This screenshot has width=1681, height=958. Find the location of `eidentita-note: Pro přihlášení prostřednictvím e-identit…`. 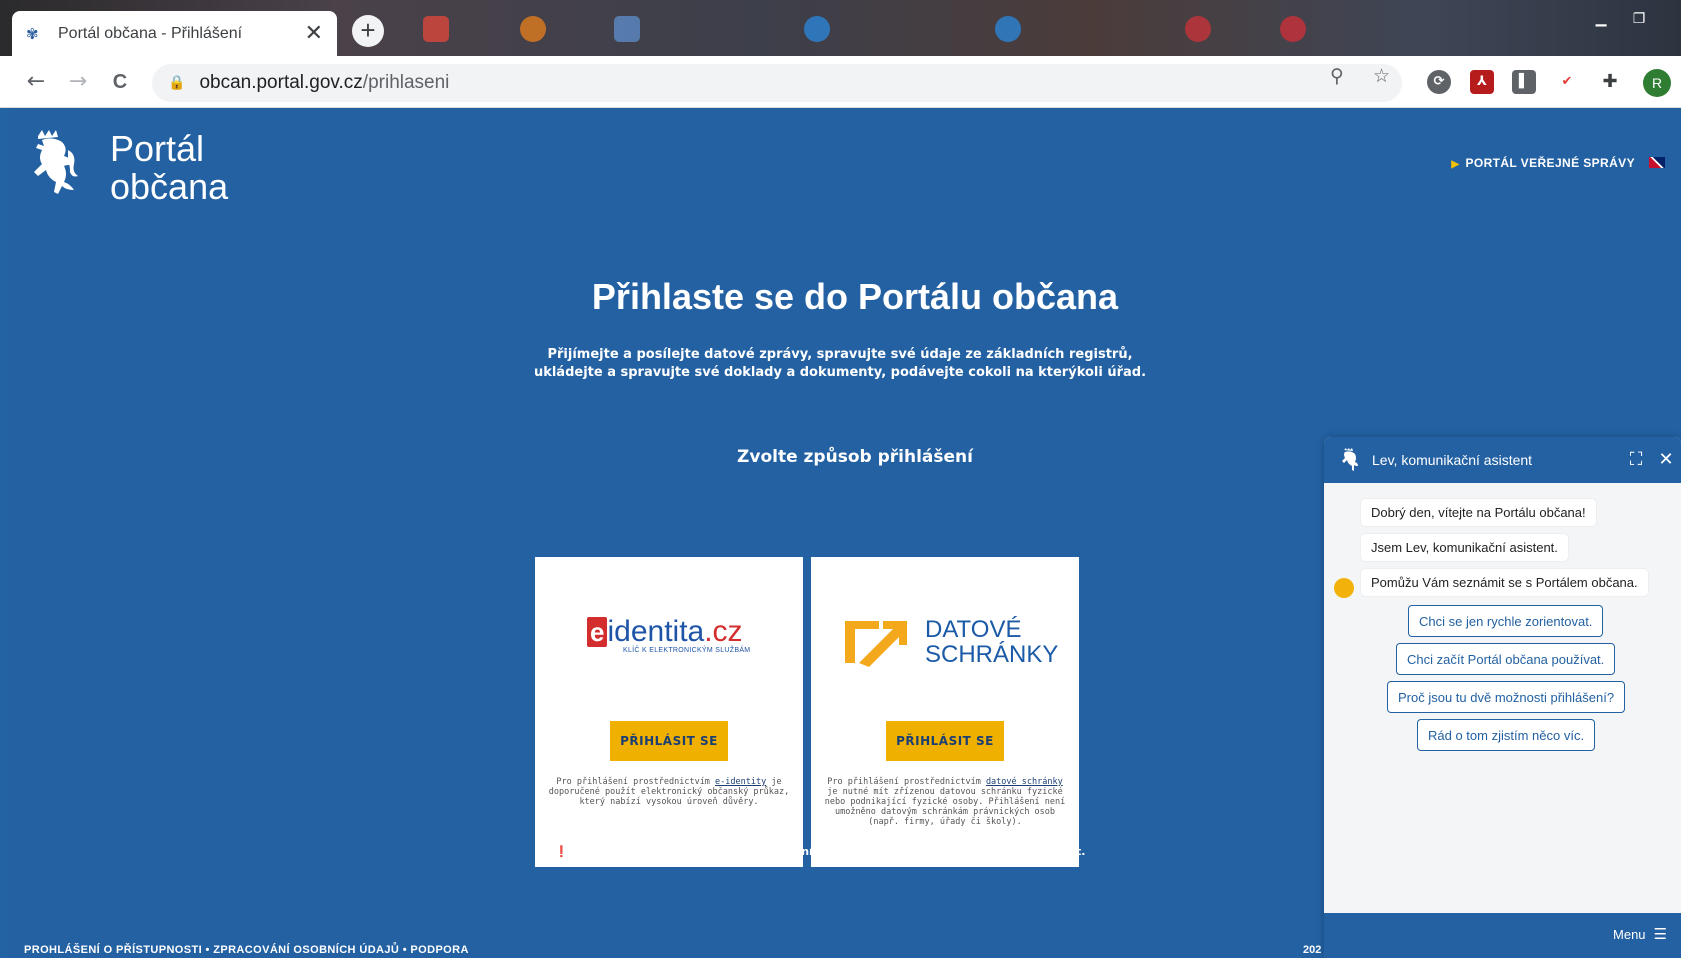

eidentita-note: Pro přihlášení prostřednictvím e-identit… is located at coordinates (669, 792).